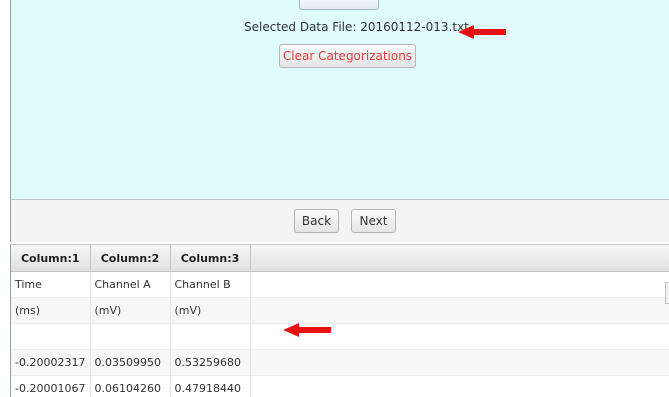 This screenshot has height=397, width=669. Describe the element at coordinates (316, 221) in the screenshot. I see `back-button: Back` at that location.